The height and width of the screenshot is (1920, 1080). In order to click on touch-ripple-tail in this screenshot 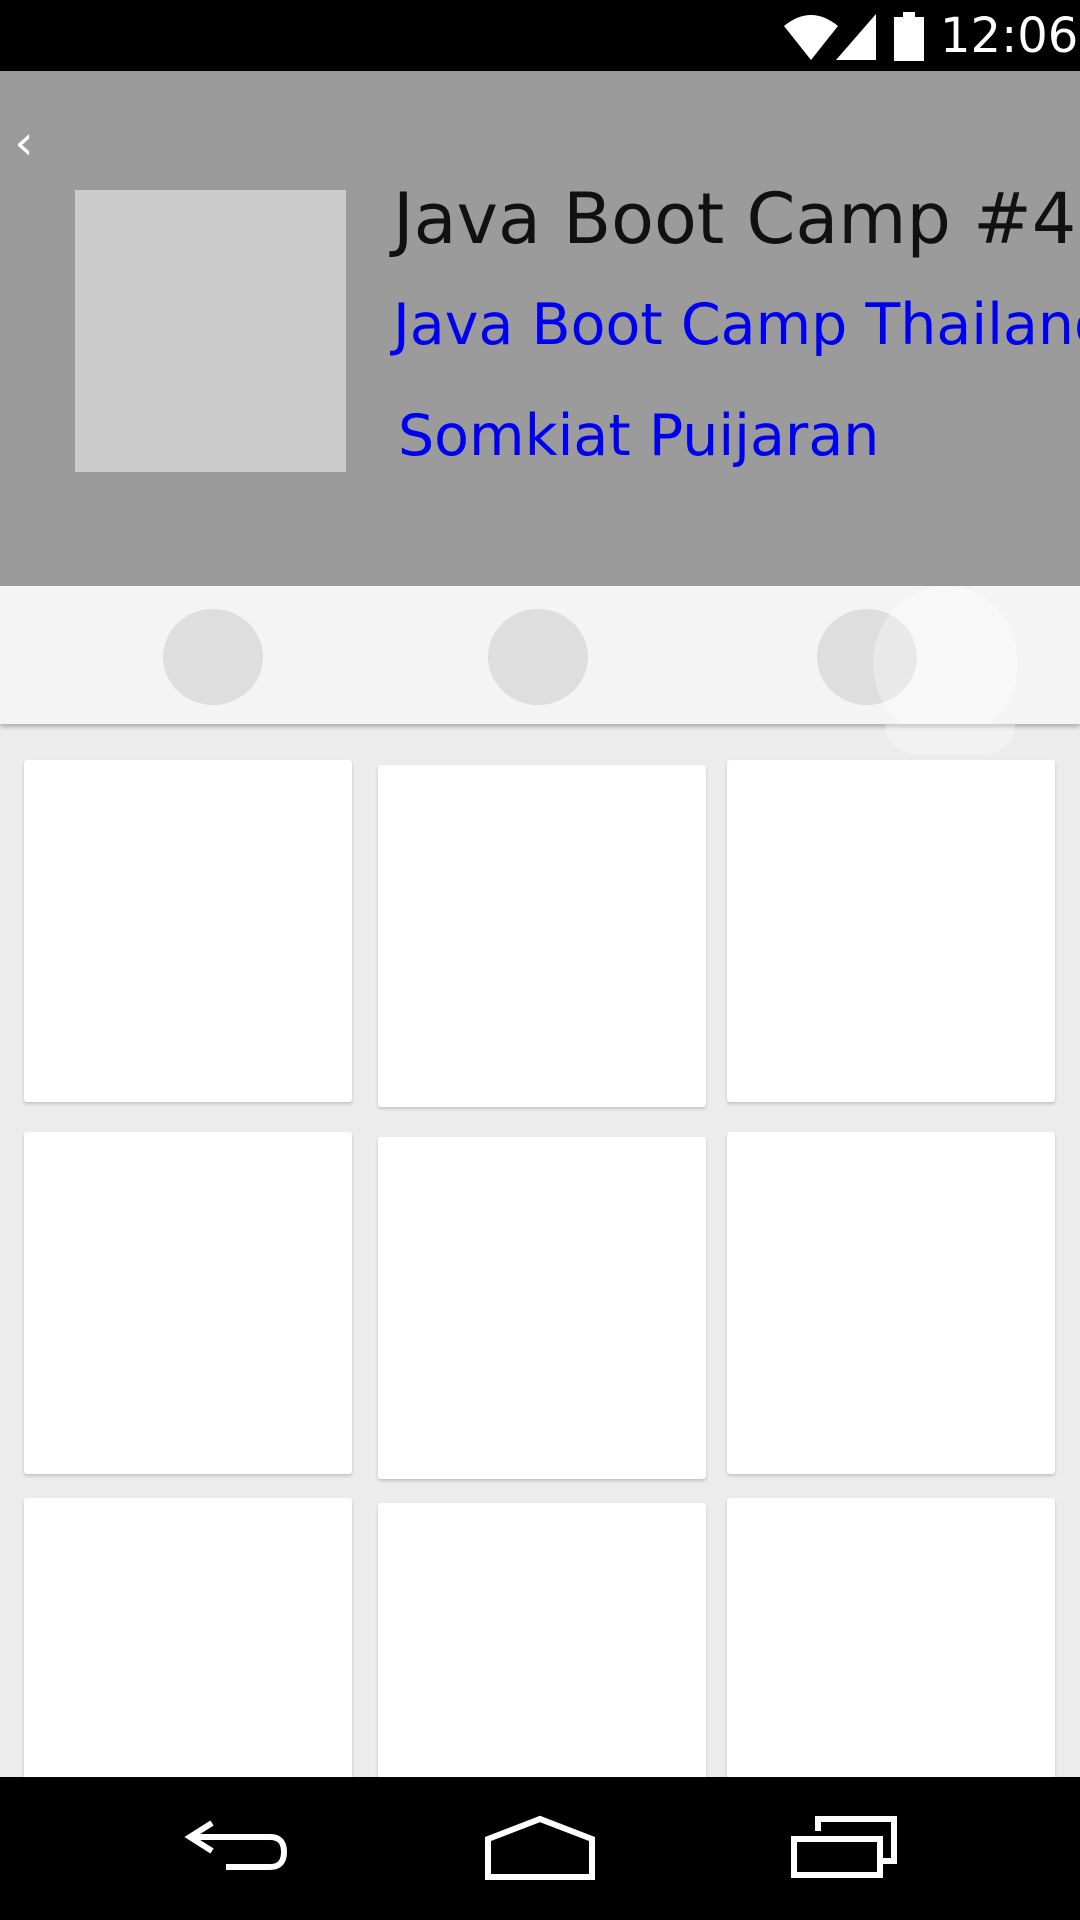, I will do `click(950, 739)`.